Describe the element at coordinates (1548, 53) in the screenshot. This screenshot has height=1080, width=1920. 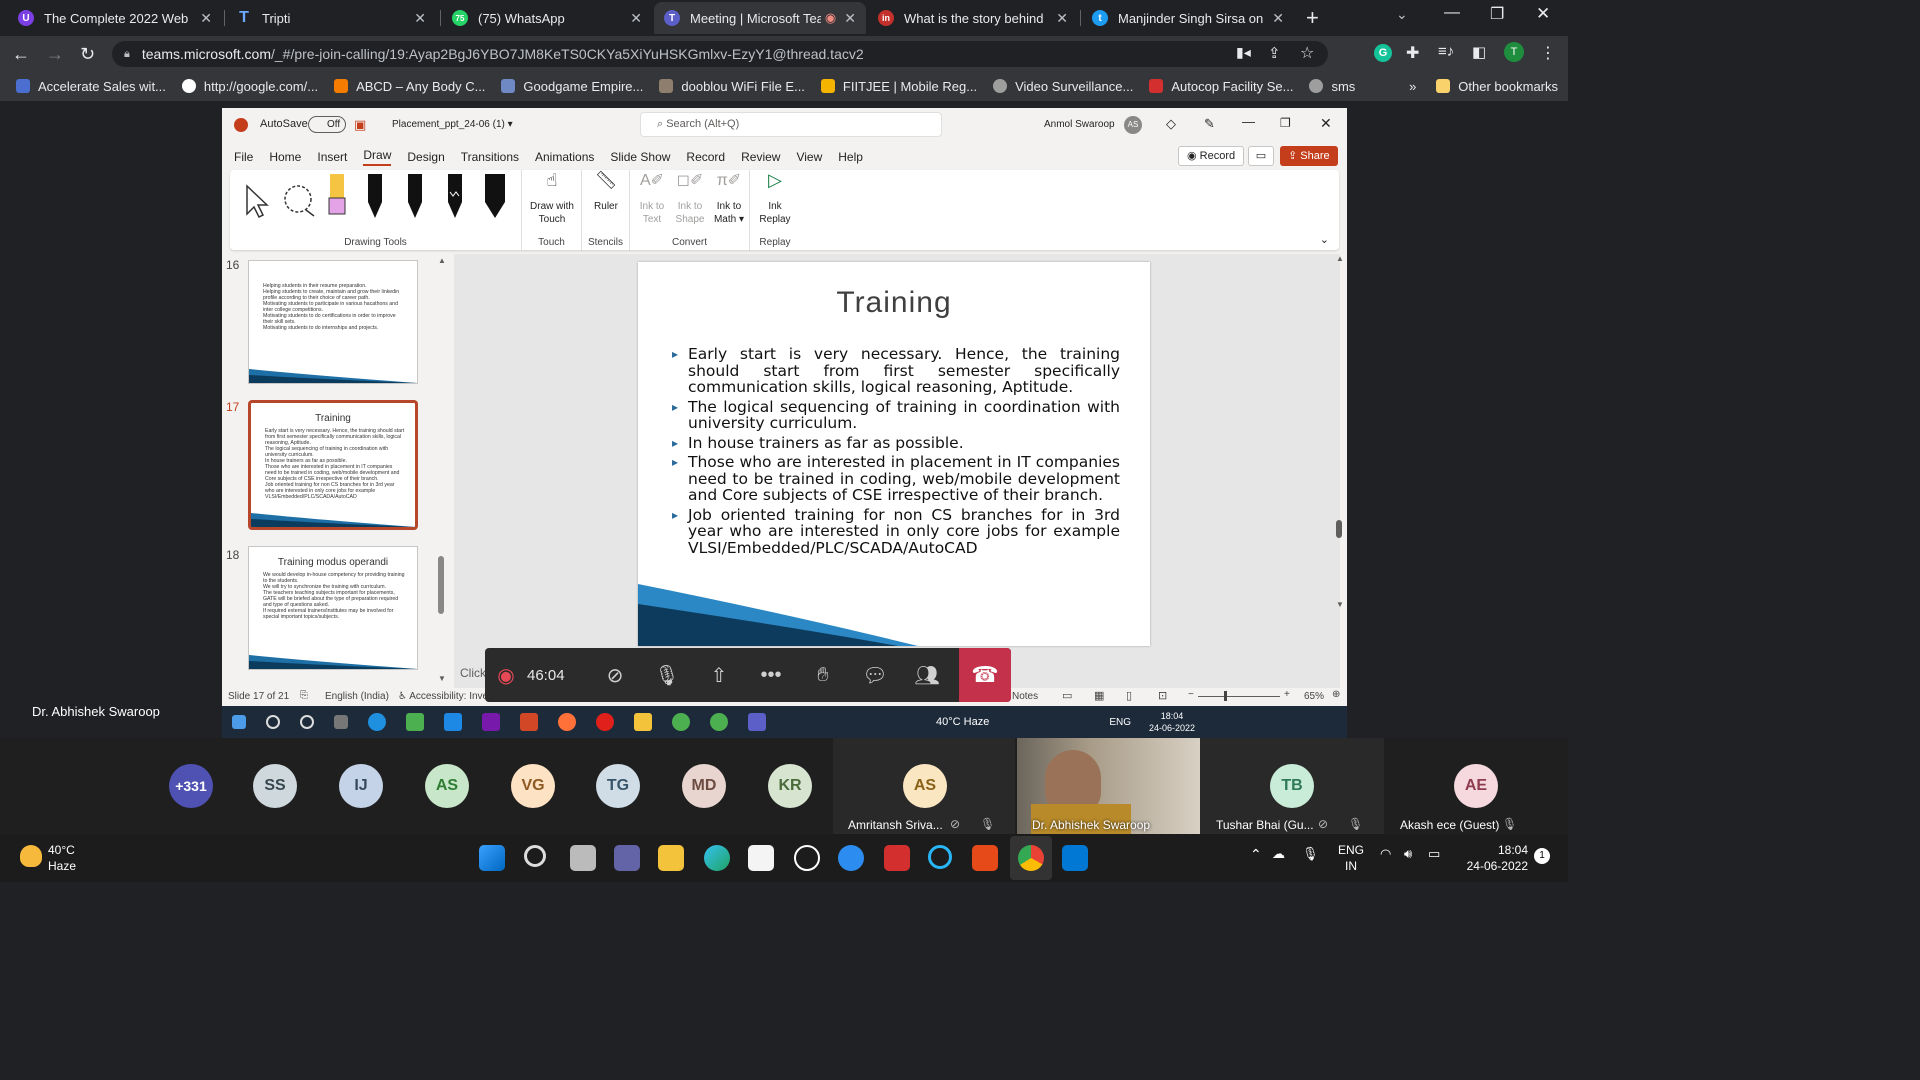
I see `menu-icon: ⋮` at that location.